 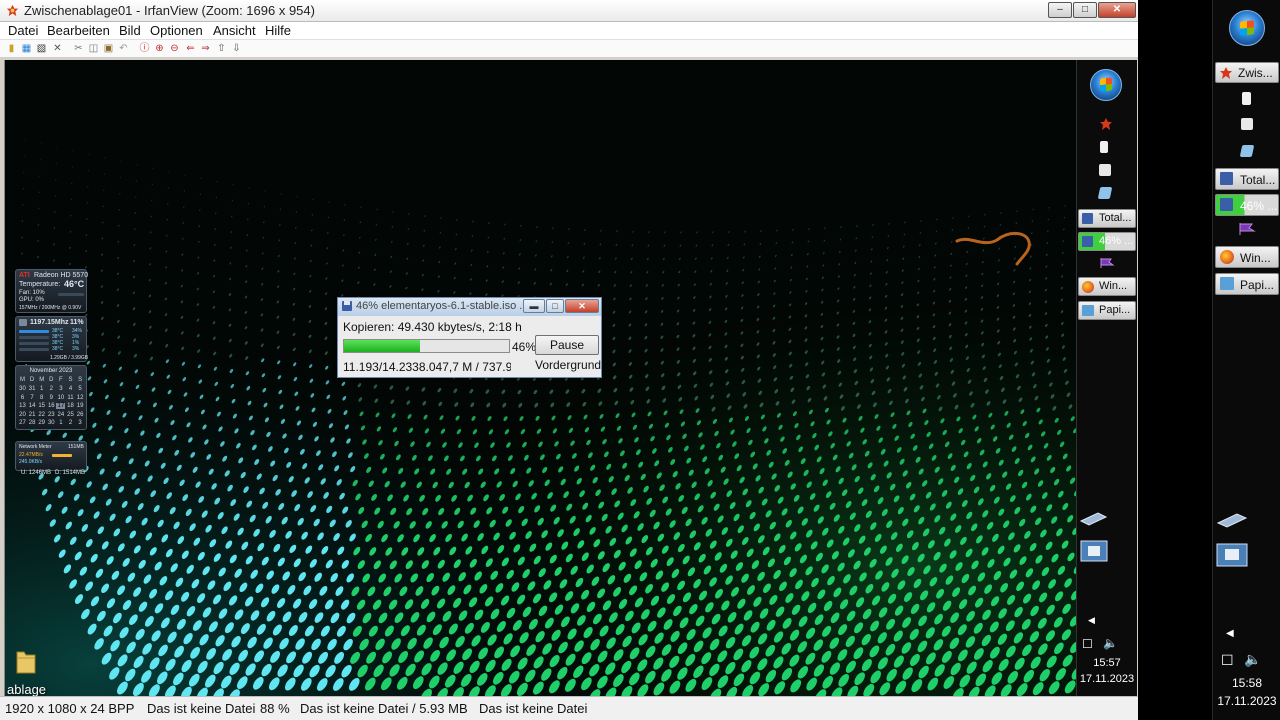 I want to click on calendar-day: 10, so click(x=60, y=398).